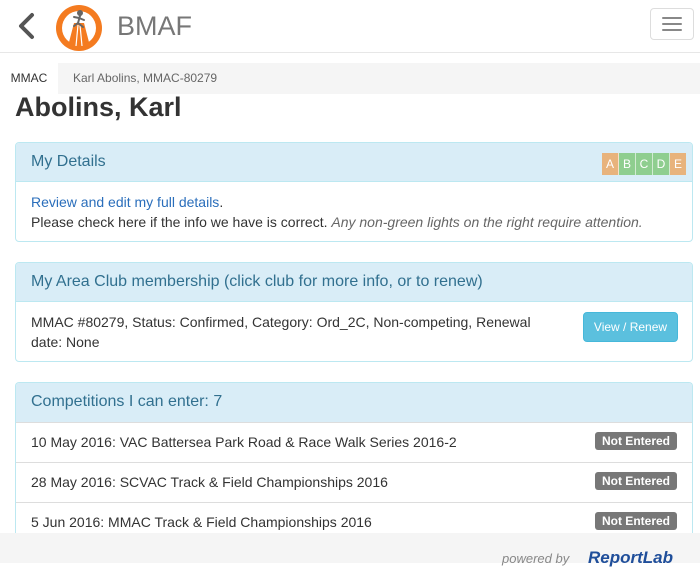 The height and width of the screenshot is (568, 700). Describe the element at coordinates (627, 164) in the screenshot. I see `status-light-b: B` at that location.